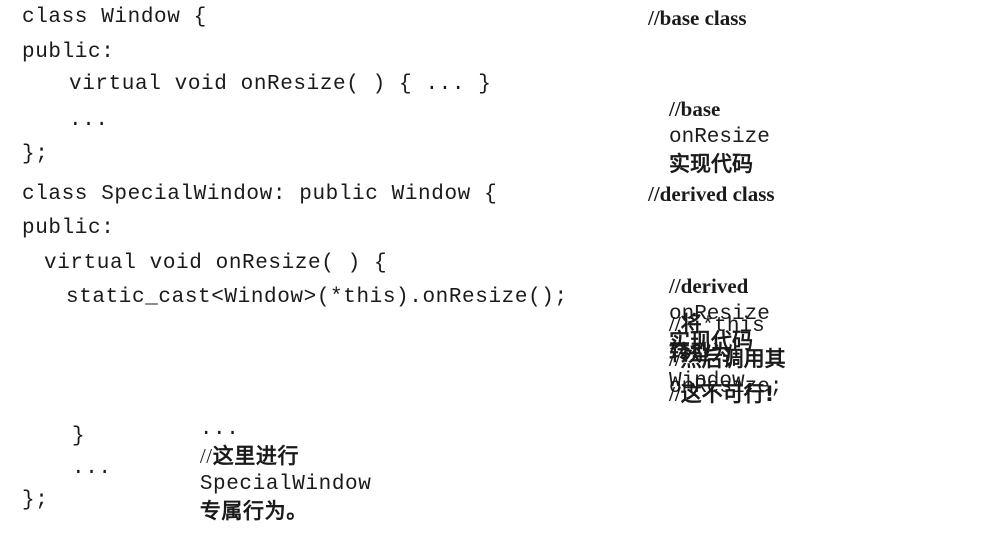  Describe the element at coordinates (695, 109) in the screenshot. I see `comment-2-prefix: //base` at that location.